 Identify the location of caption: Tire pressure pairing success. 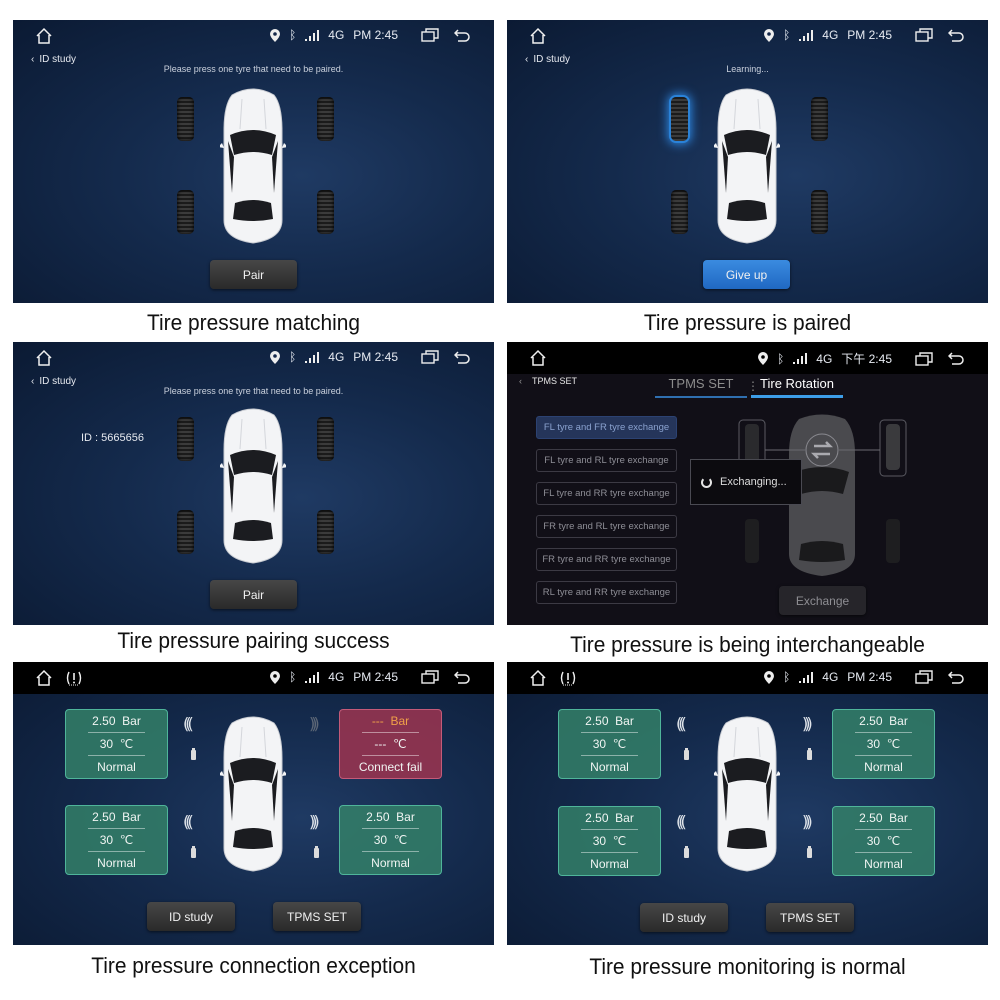
(253, 640).